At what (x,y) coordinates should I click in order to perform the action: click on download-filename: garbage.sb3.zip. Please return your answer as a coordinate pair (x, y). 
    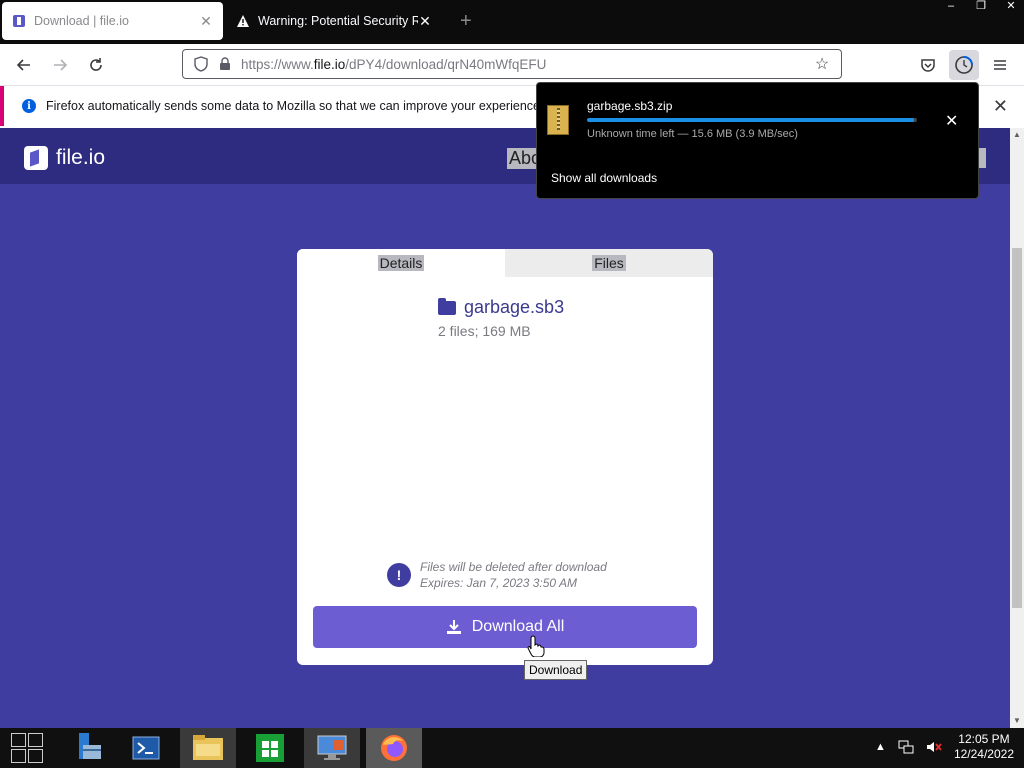
    Looking at the image, I should click on (629, 106).